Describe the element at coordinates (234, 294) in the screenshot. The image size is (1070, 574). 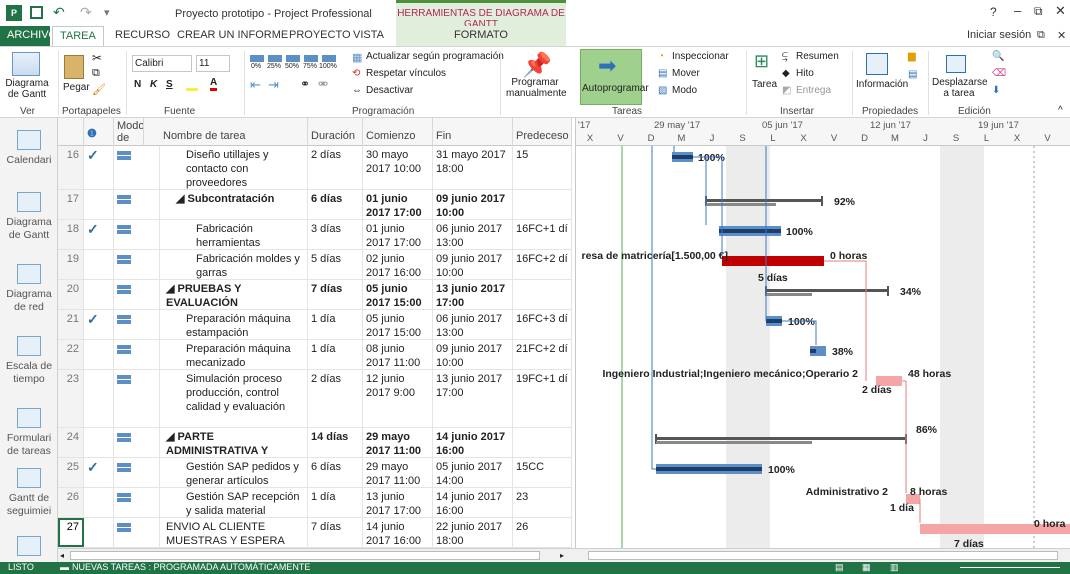
I see `task-name-cell: ◢ PRUEBAS Y EVALUACIÓN` at that location.